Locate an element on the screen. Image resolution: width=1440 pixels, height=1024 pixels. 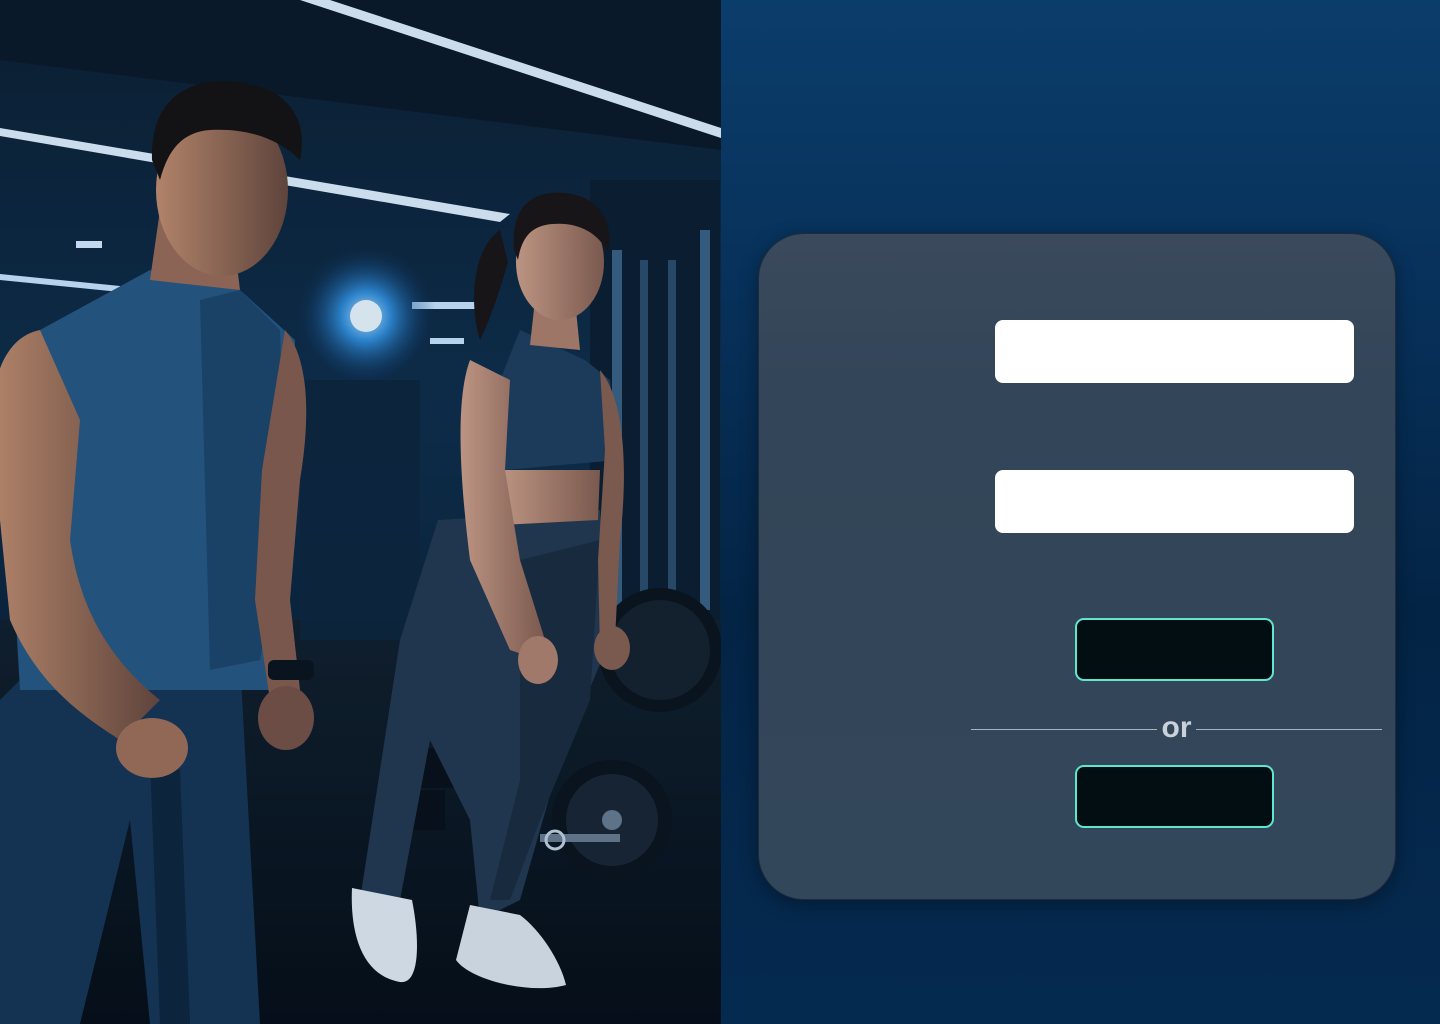
or-divider-text: or is located at coordinates (1176, 727).